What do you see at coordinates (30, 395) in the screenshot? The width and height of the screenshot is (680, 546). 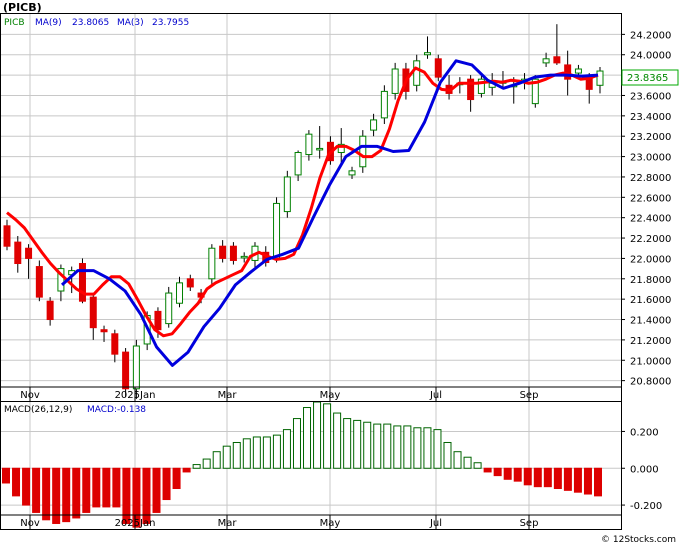 I see `price-x-tick-label: Nov` at bounding box center [30, 395].